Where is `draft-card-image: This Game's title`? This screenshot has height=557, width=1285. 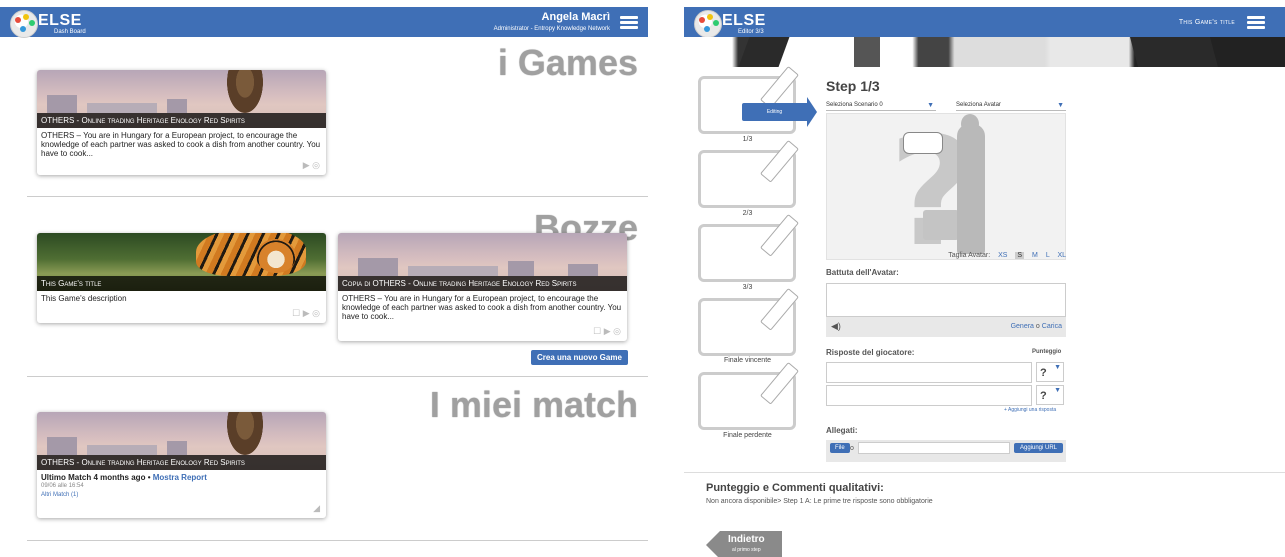
draft-card-image: This Game's title is located at coordinates (181, 262).